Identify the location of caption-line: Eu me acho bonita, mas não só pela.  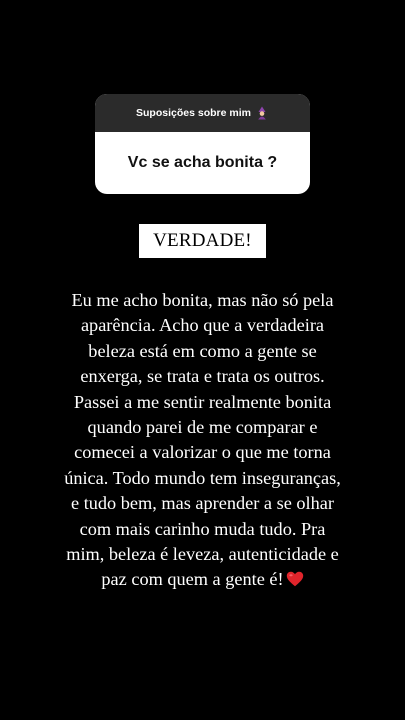
(202, 300).